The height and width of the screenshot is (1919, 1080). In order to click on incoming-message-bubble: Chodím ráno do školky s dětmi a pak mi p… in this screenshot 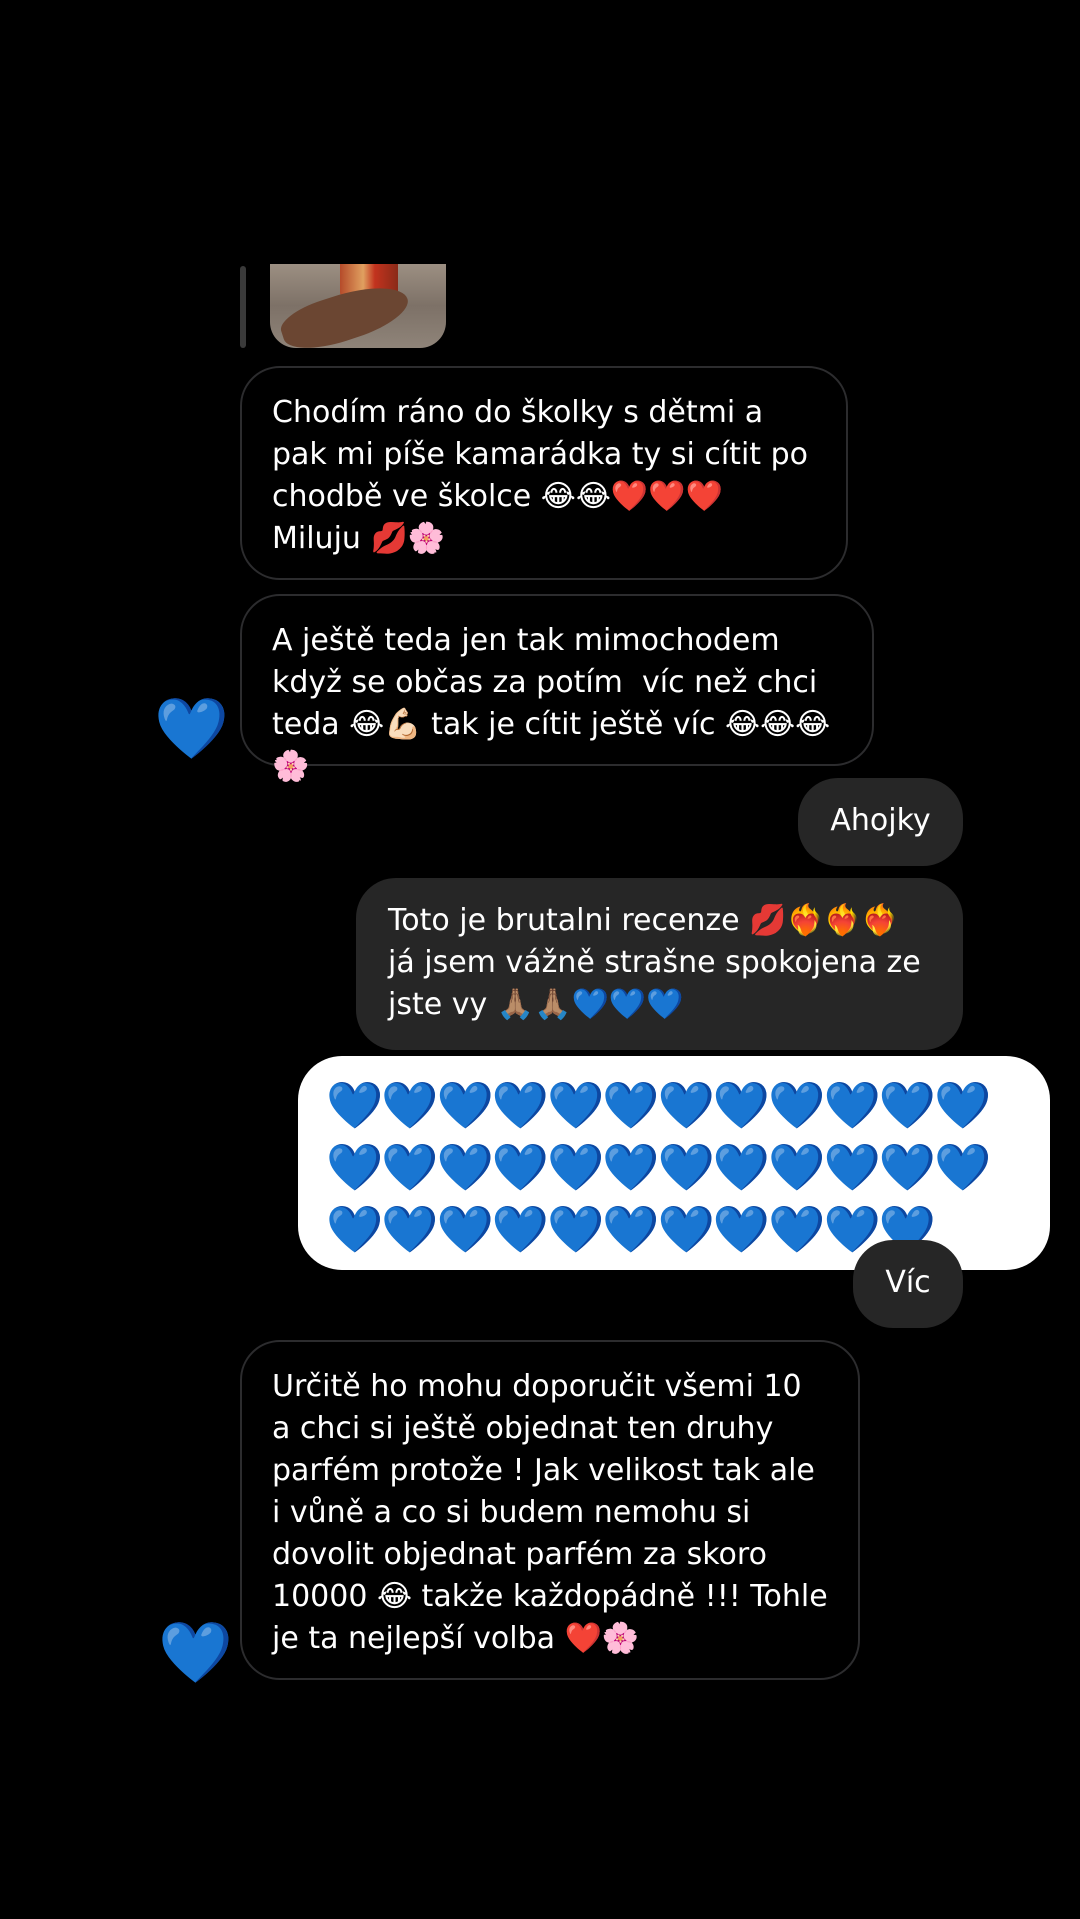, I will do `click(544, 473)`.